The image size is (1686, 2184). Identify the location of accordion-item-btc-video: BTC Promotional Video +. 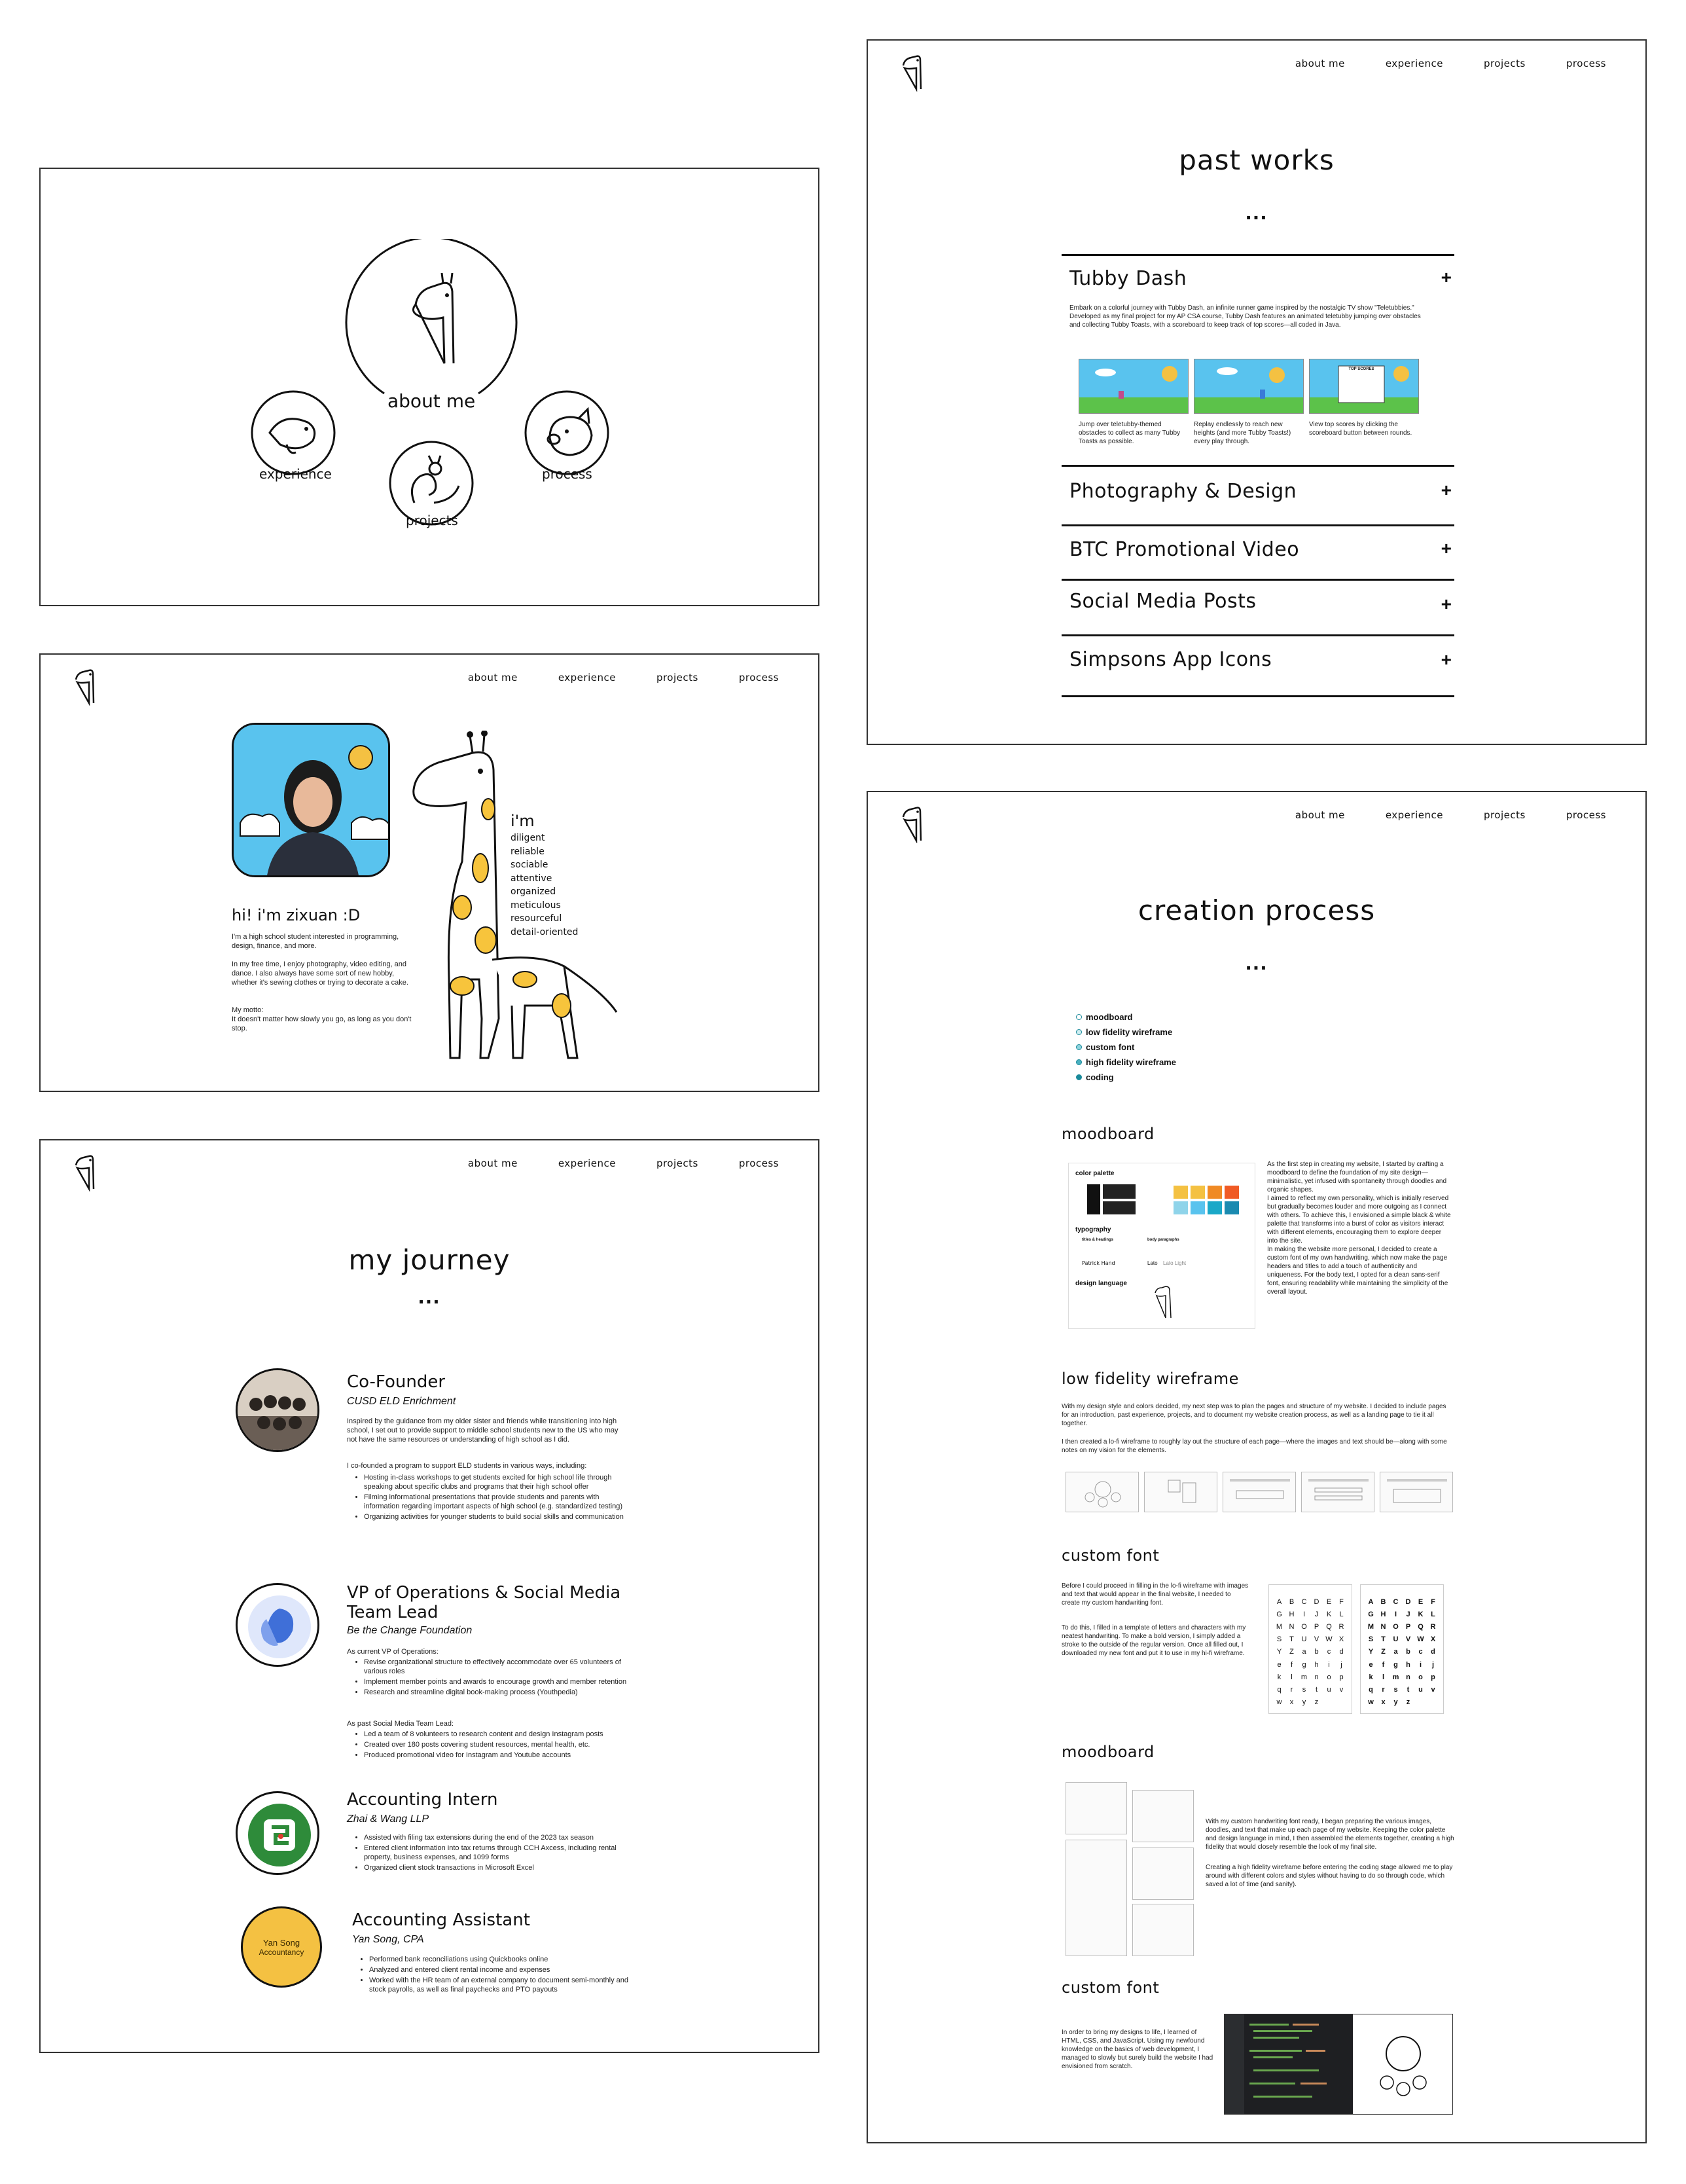
(1258, 552).